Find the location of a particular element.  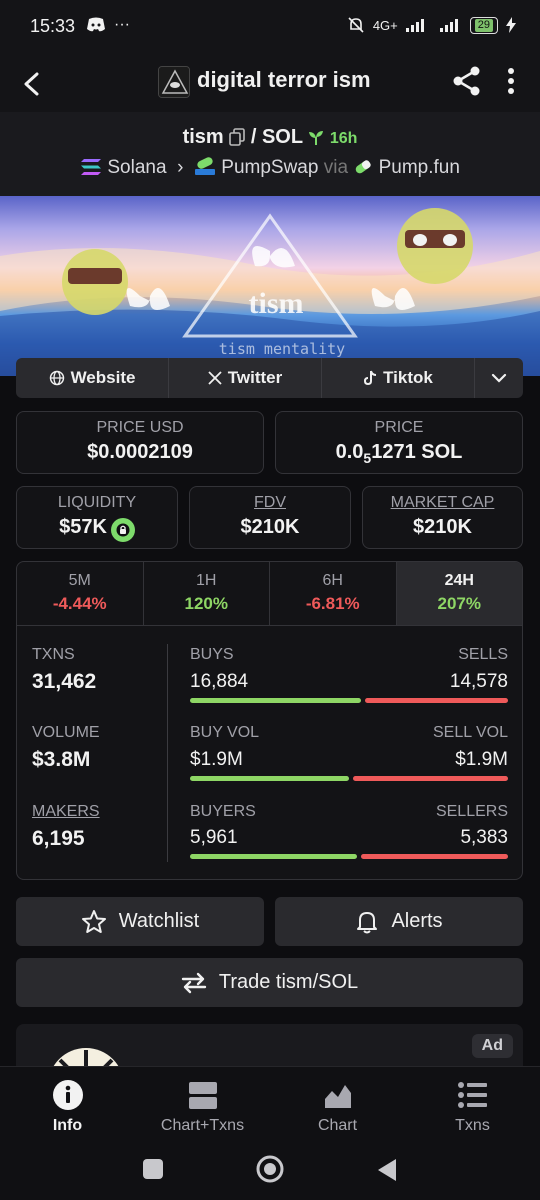

launchpad-link: Pump.fun is located at coordinates (419, 167).